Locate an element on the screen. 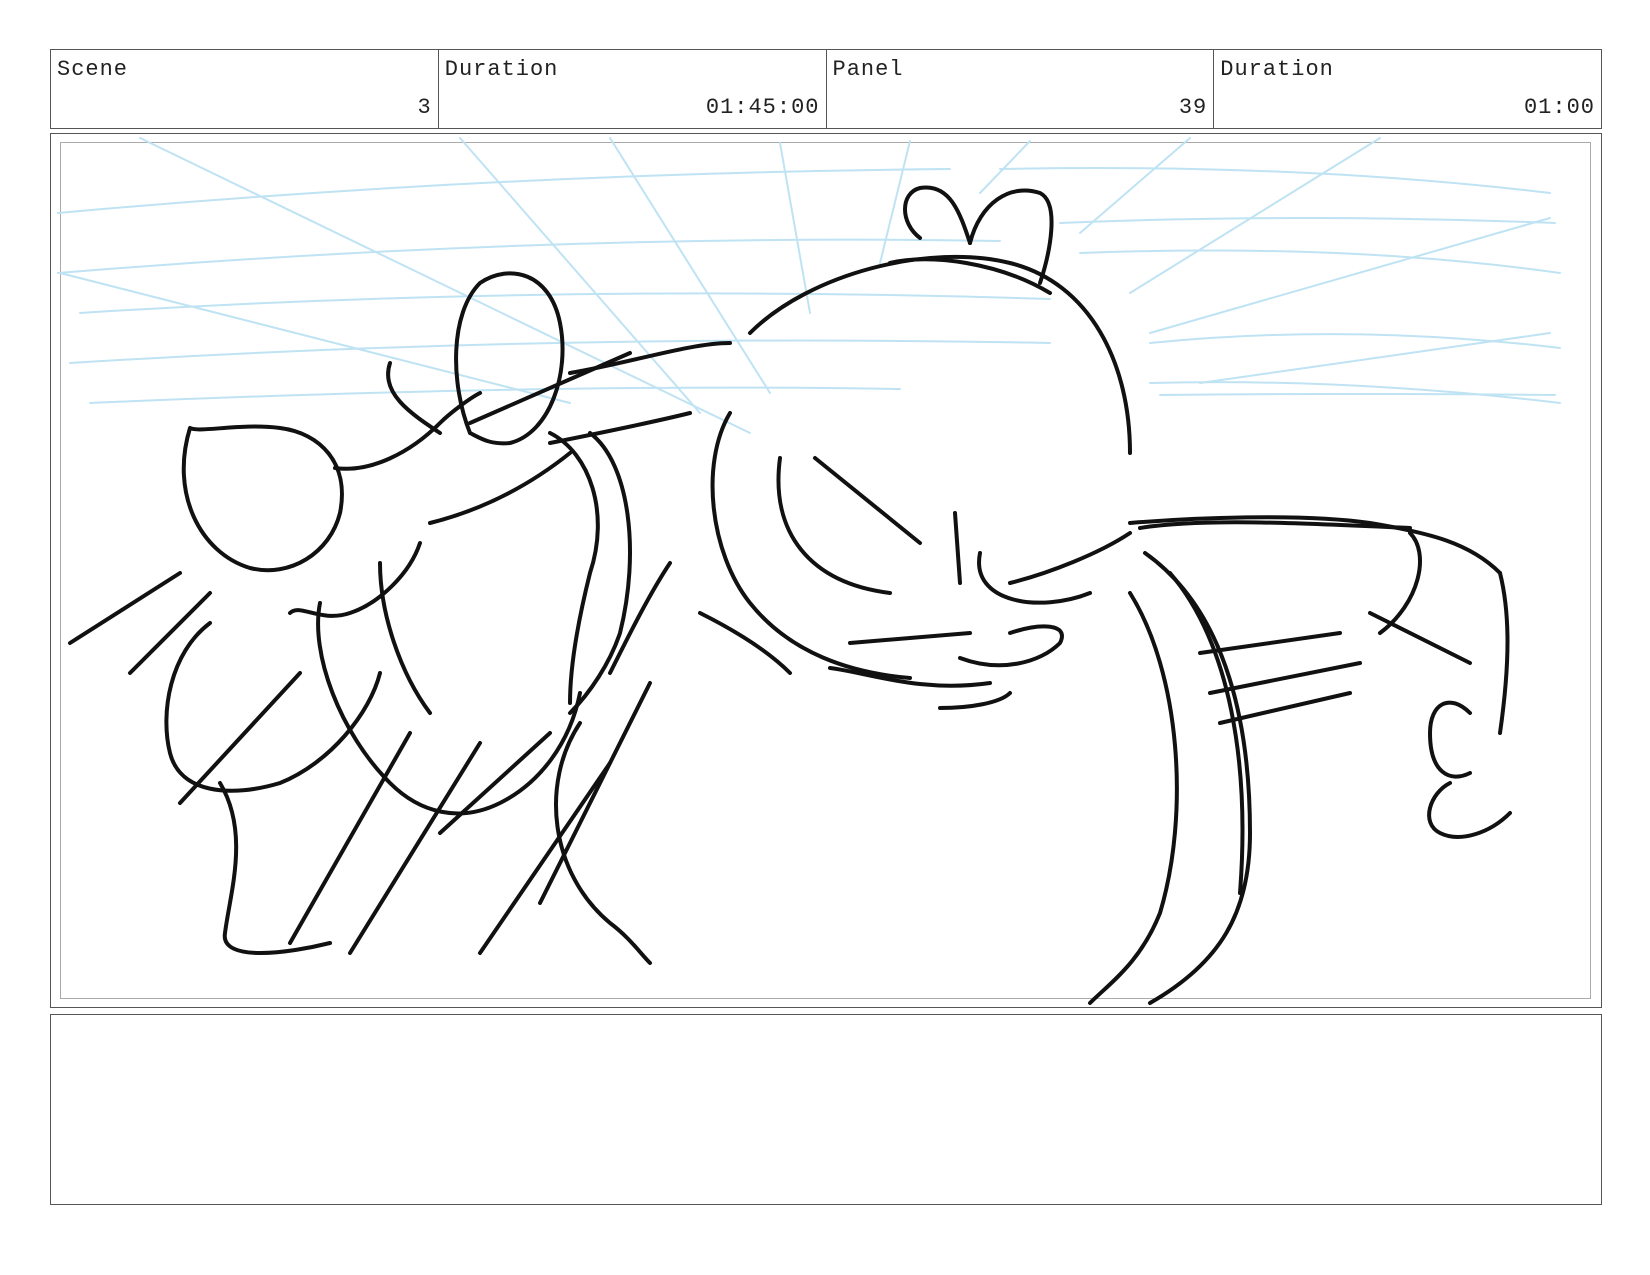 The image size is (1650, 1275). scene-cell: Scene 3 is located at coordinates (245, 89).